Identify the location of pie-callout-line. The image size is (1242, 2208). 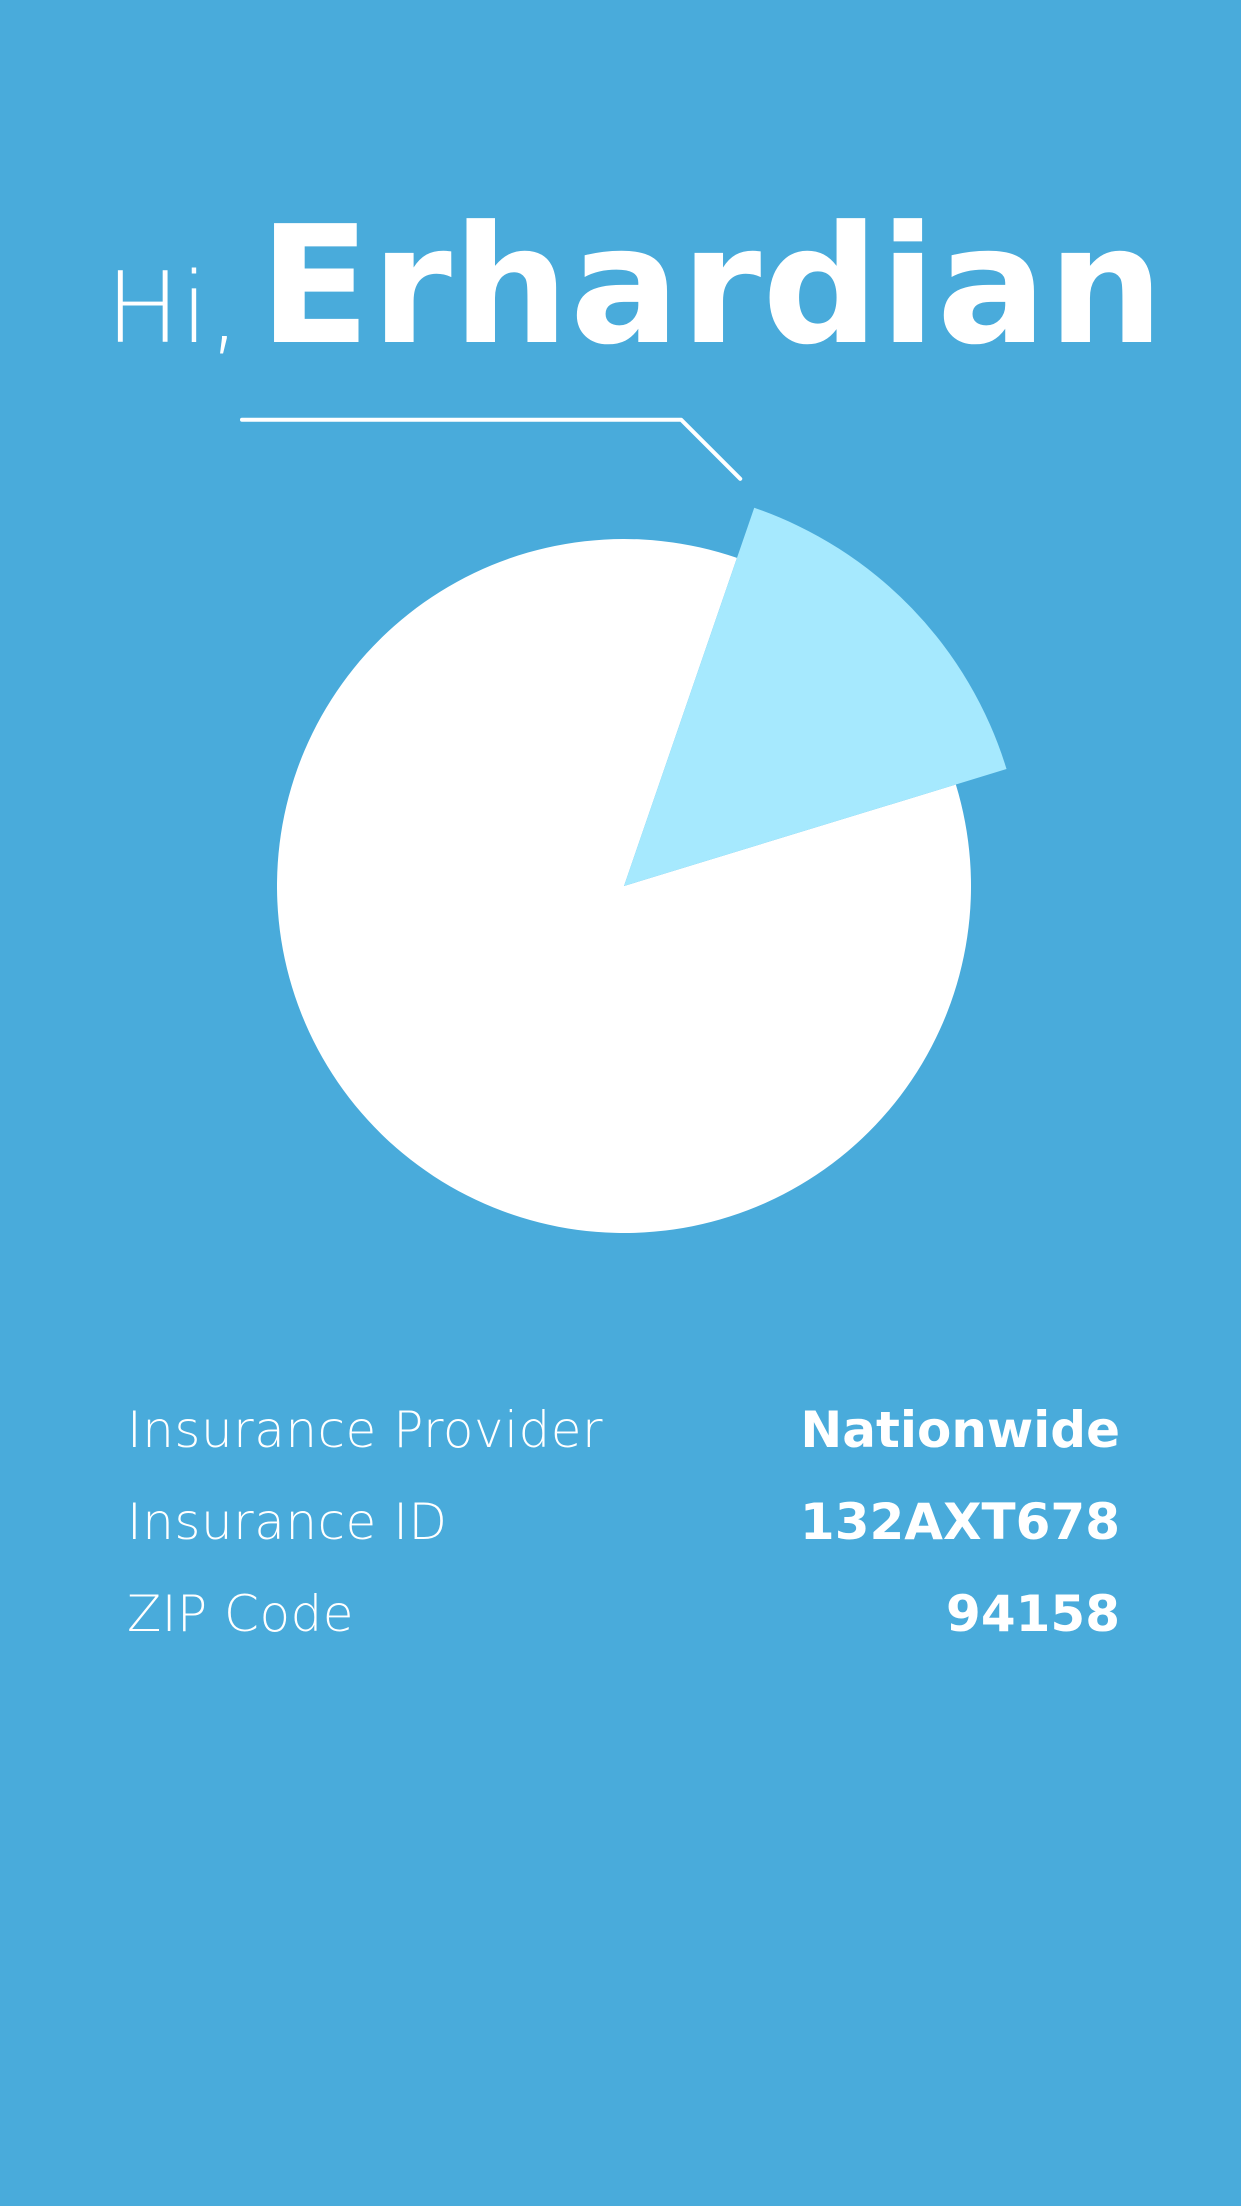
(491, 449).